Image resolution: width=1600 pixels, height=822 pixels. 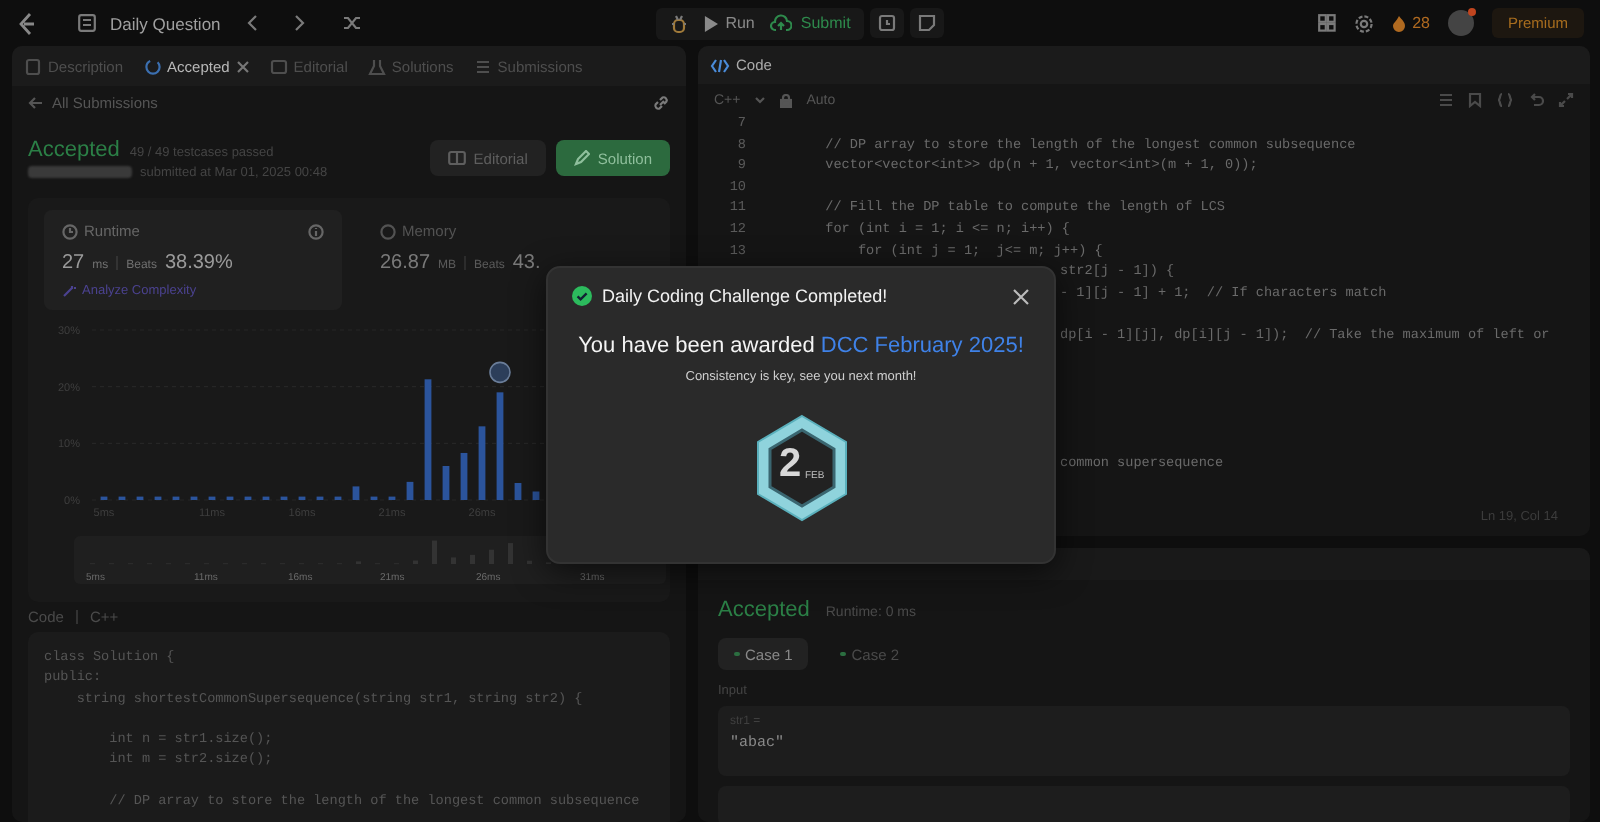 I want to click on settings-icon, so click(x=1364, y=23).